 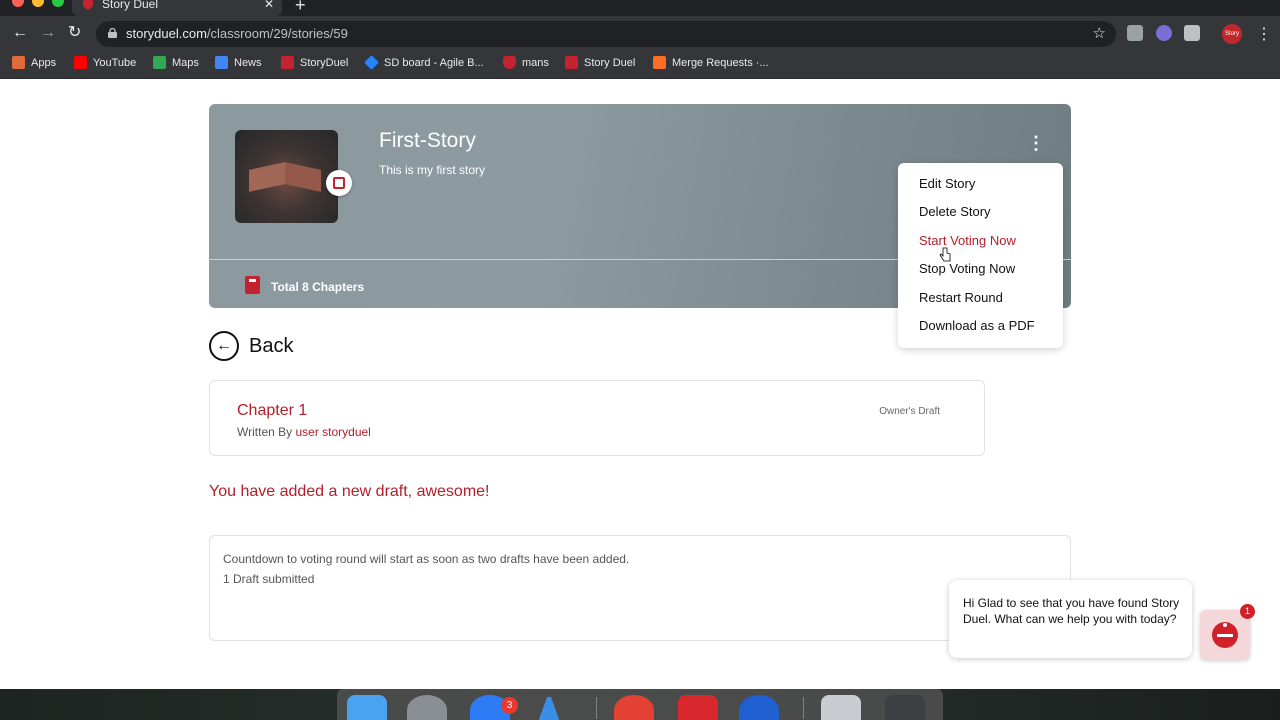 What do you see at coordinates (1232, 34) in the screenshot?
I see `profile-avatar: Story` at bounding box center [1232, 34].